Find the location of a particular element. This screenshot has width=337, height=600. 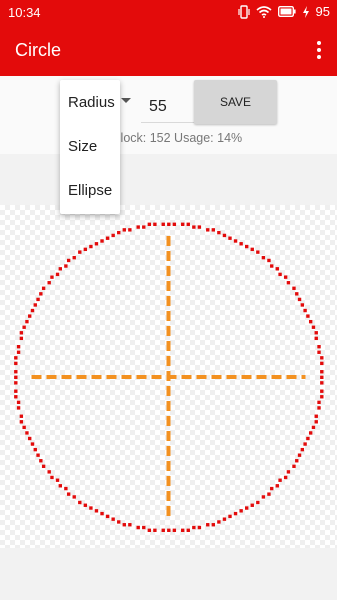

dropdown-menu: Radius Size Ellipse is located at coordinates (90, 147).